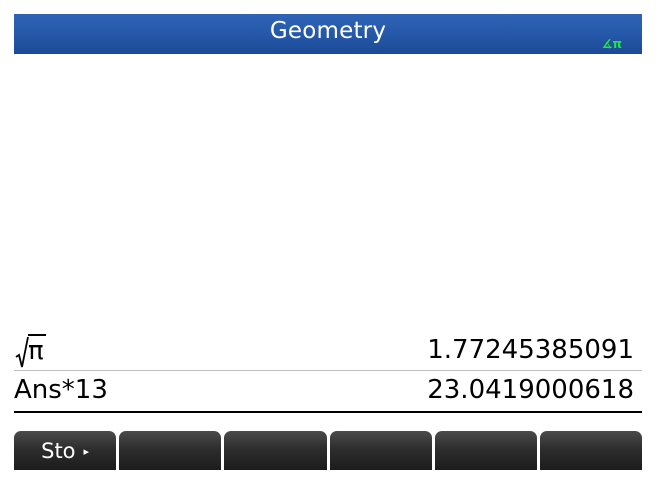 The height and width of the screenshot is (494, 656). What do you see at coordinates (22, 352) in the screenshot?
I see `radical-sign-icon` at bounding box center [22, 352].